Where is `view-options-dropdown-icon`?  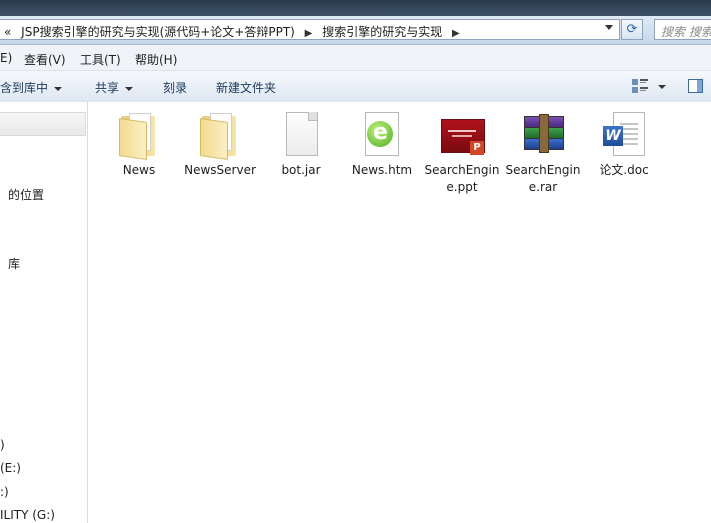 view-options-dropdown-icon is located at coordinates (662, 87).